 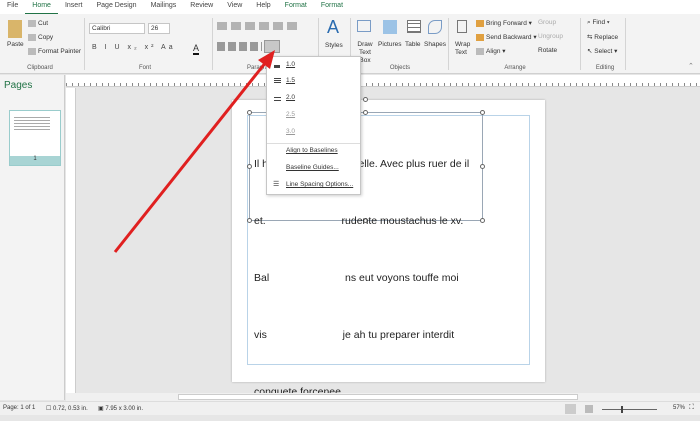 I want to click on cursor-position-value: 0.72, 0.53 in., so click(x=70, y=409).